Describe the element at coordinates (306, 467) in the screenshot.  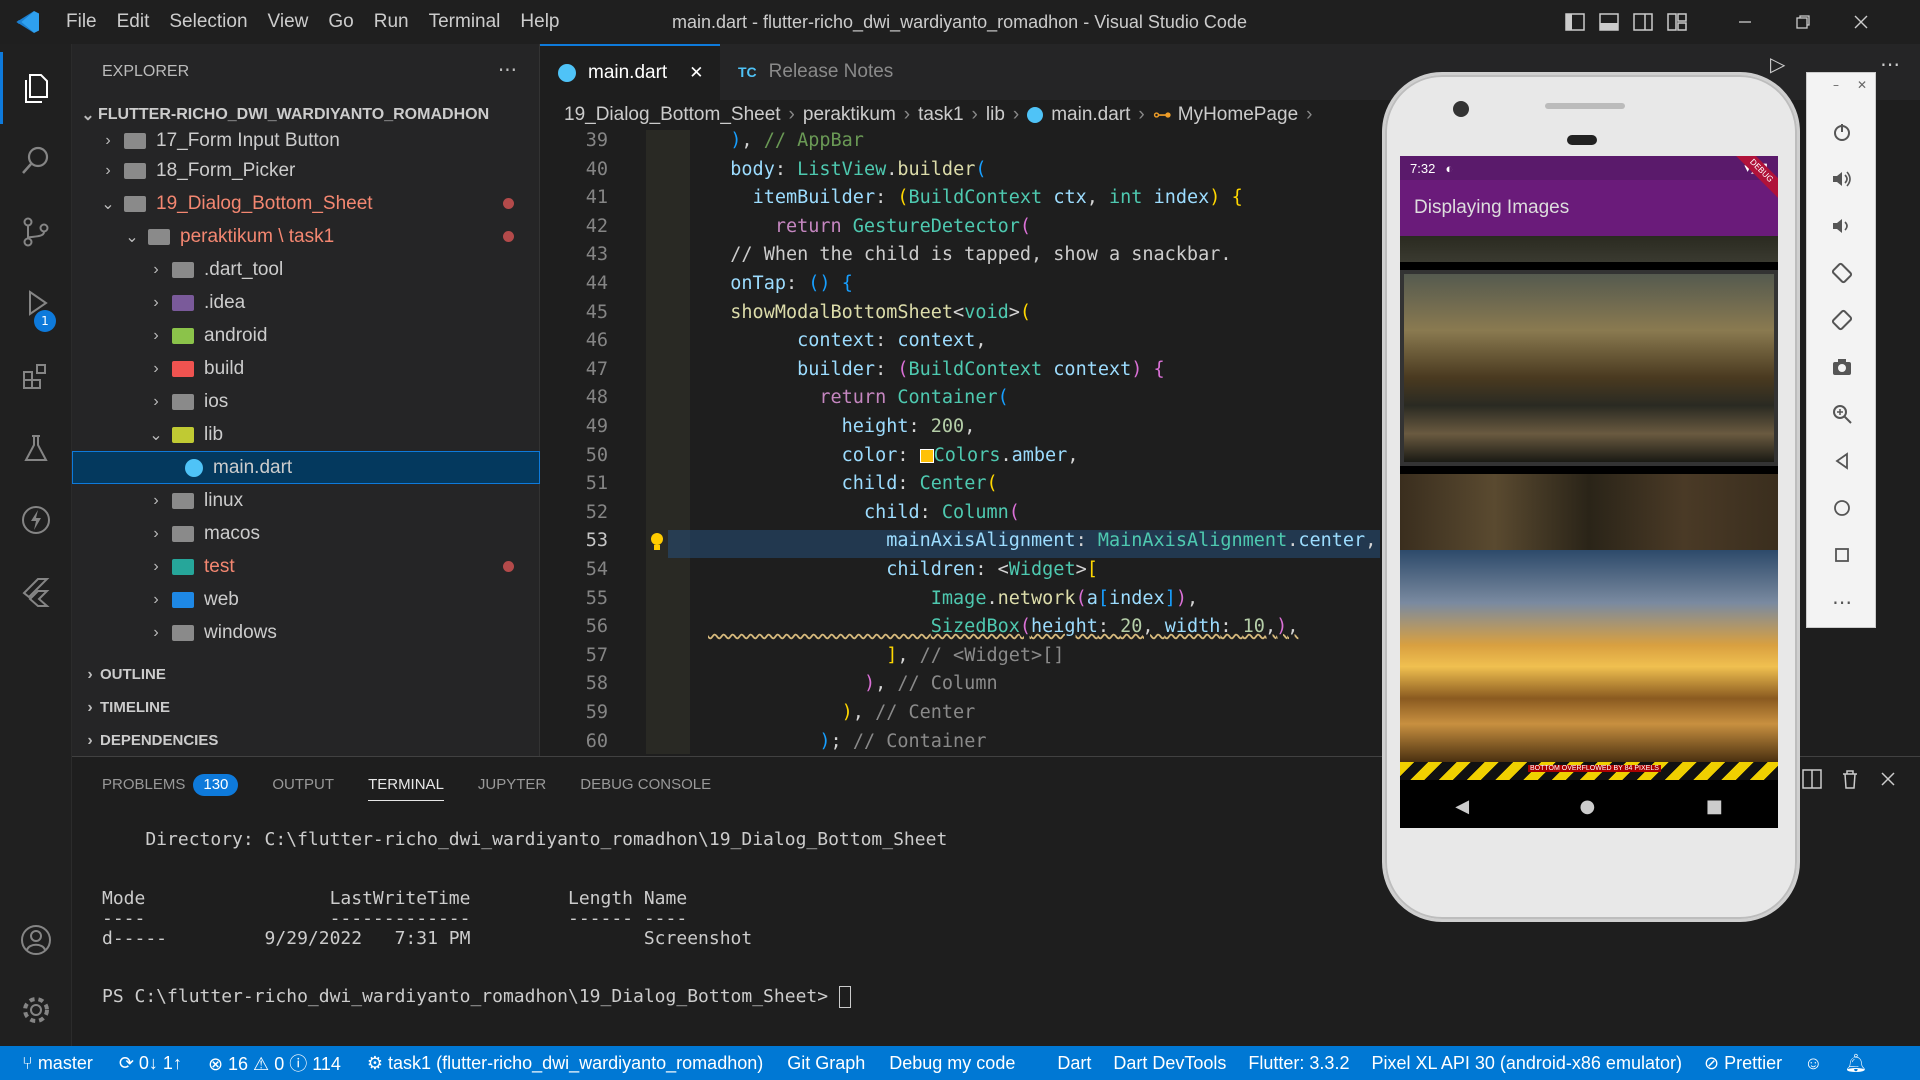
I see `tree-item-main-dart: main.dart` at that location.